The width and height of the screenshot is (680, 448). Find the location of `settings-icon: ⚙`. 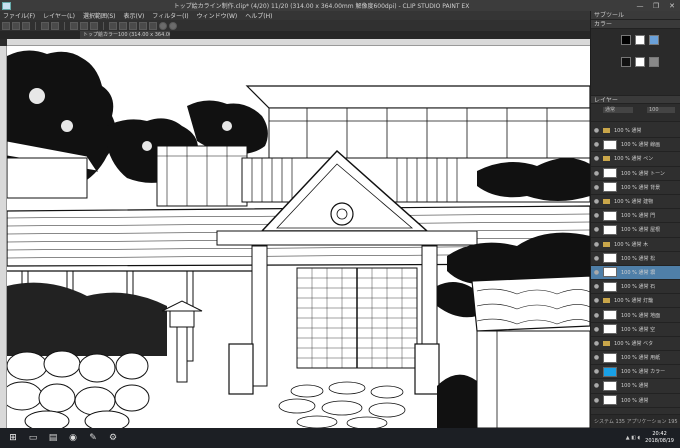

settings-icon: ⚙ is located at coordinates (113, 438).